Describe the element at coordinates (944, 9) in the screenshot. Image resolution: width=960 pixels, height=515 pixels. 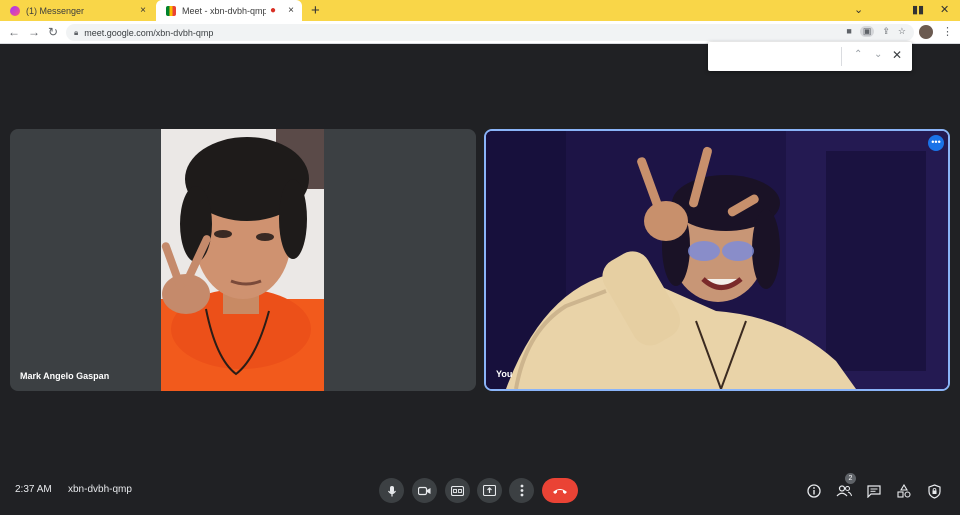
I see `close-window-icon: ✕` at that location.